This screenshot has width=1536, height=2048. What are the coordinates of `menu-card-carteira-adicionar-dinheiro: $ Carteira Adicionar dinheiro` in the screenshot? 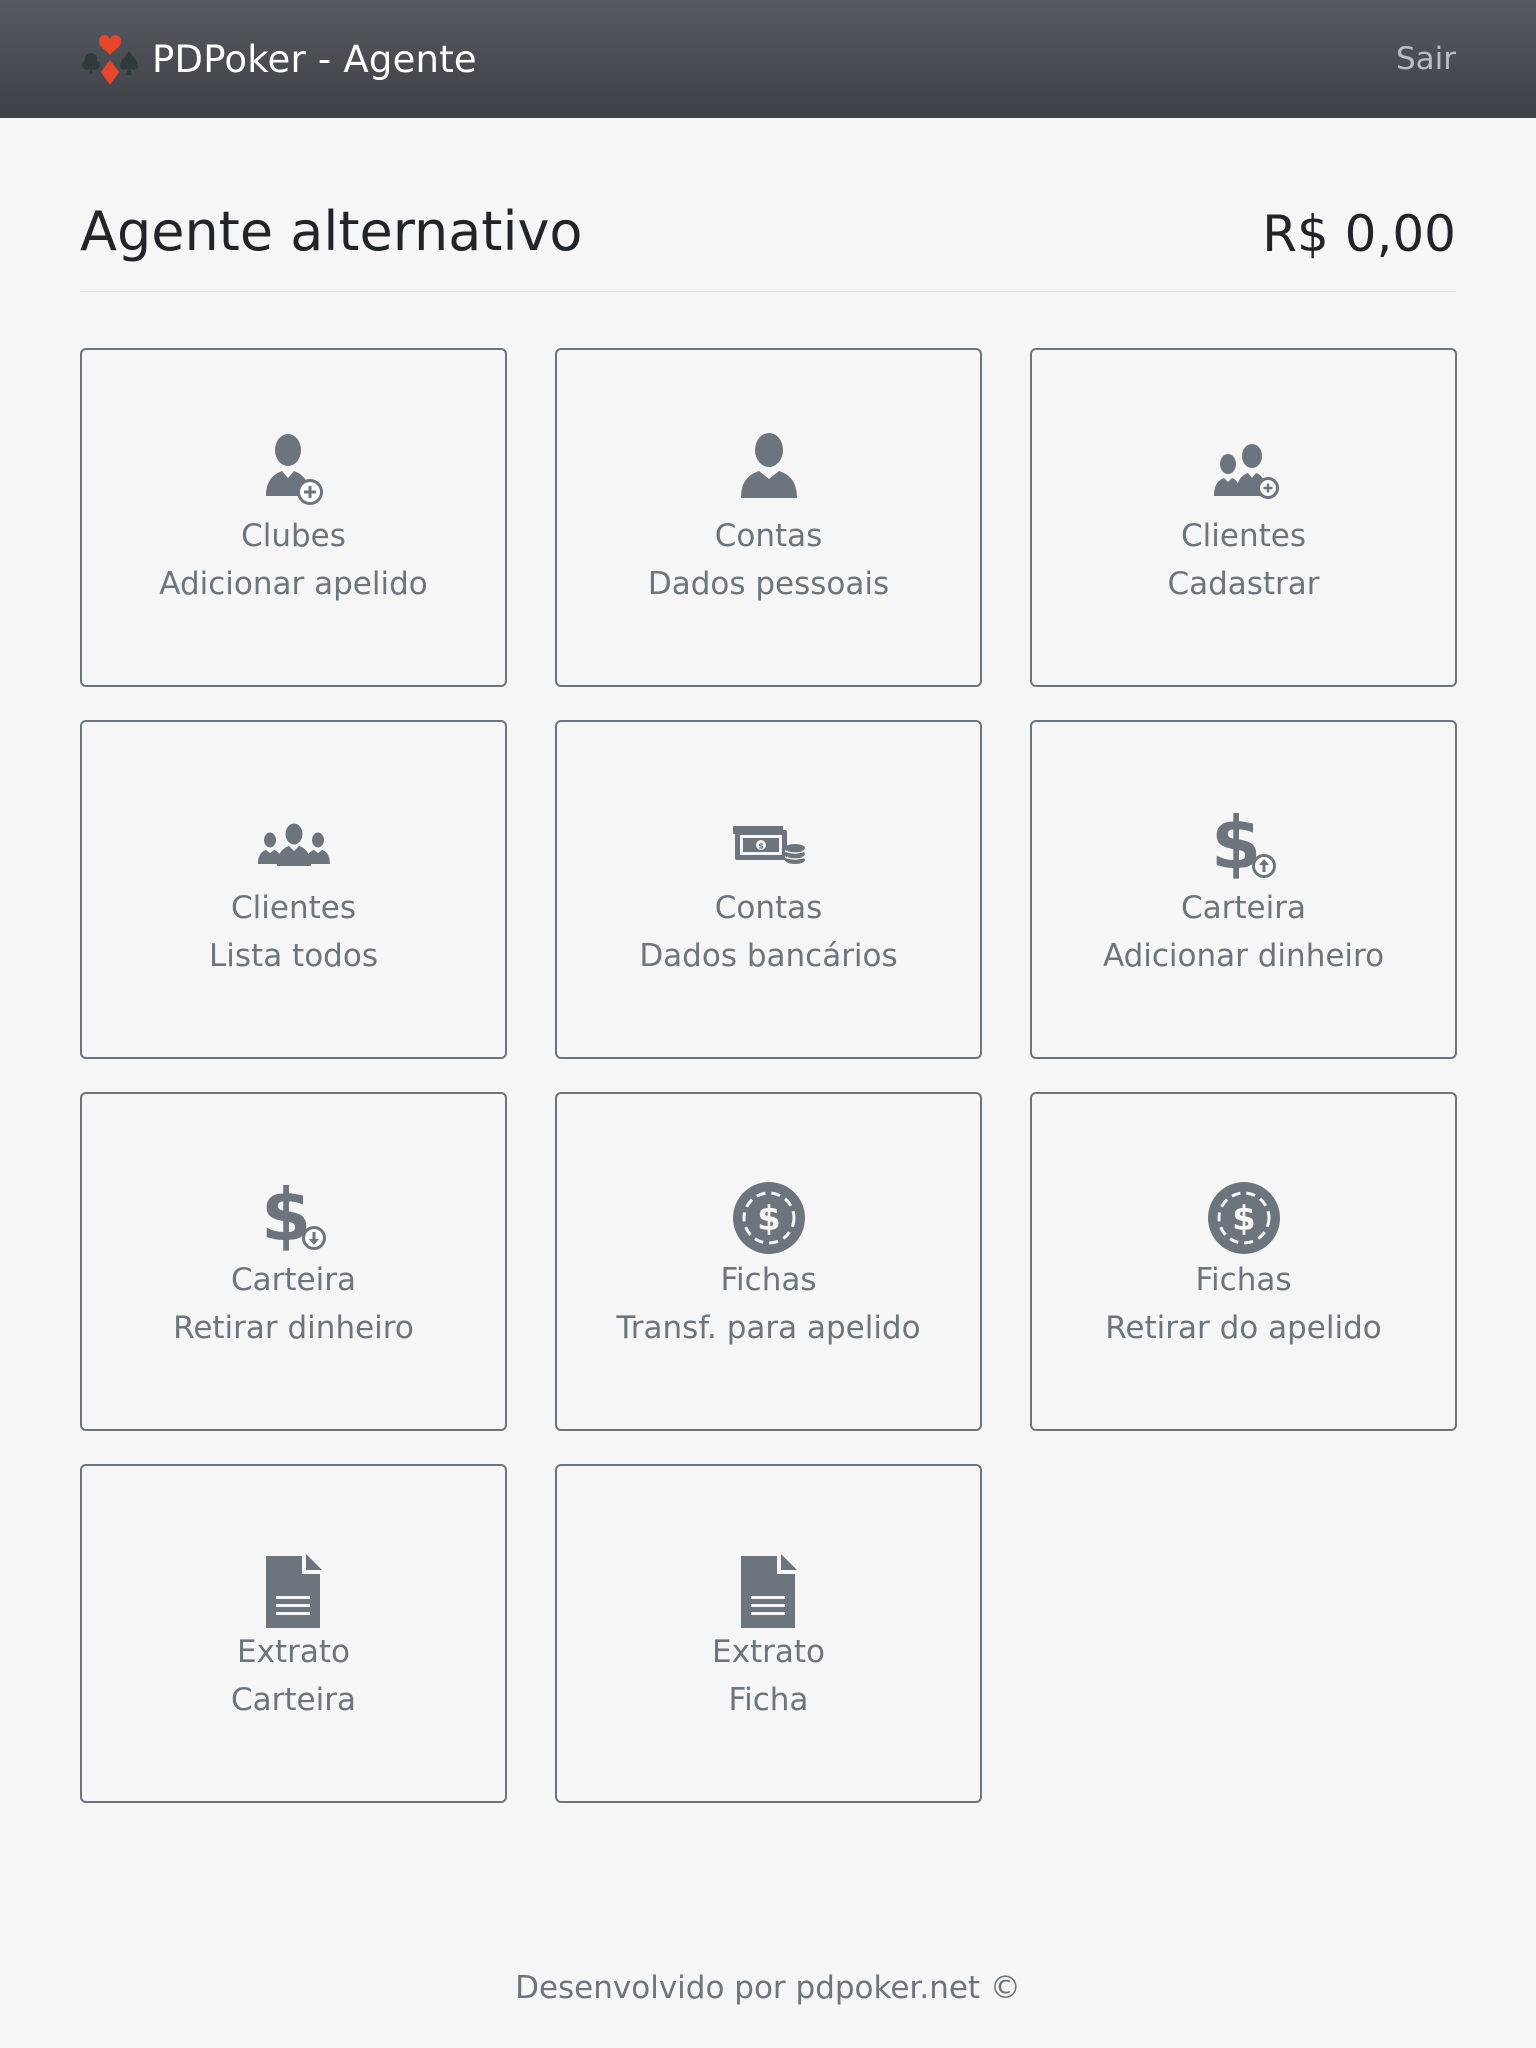 It's located at (1243, 889).